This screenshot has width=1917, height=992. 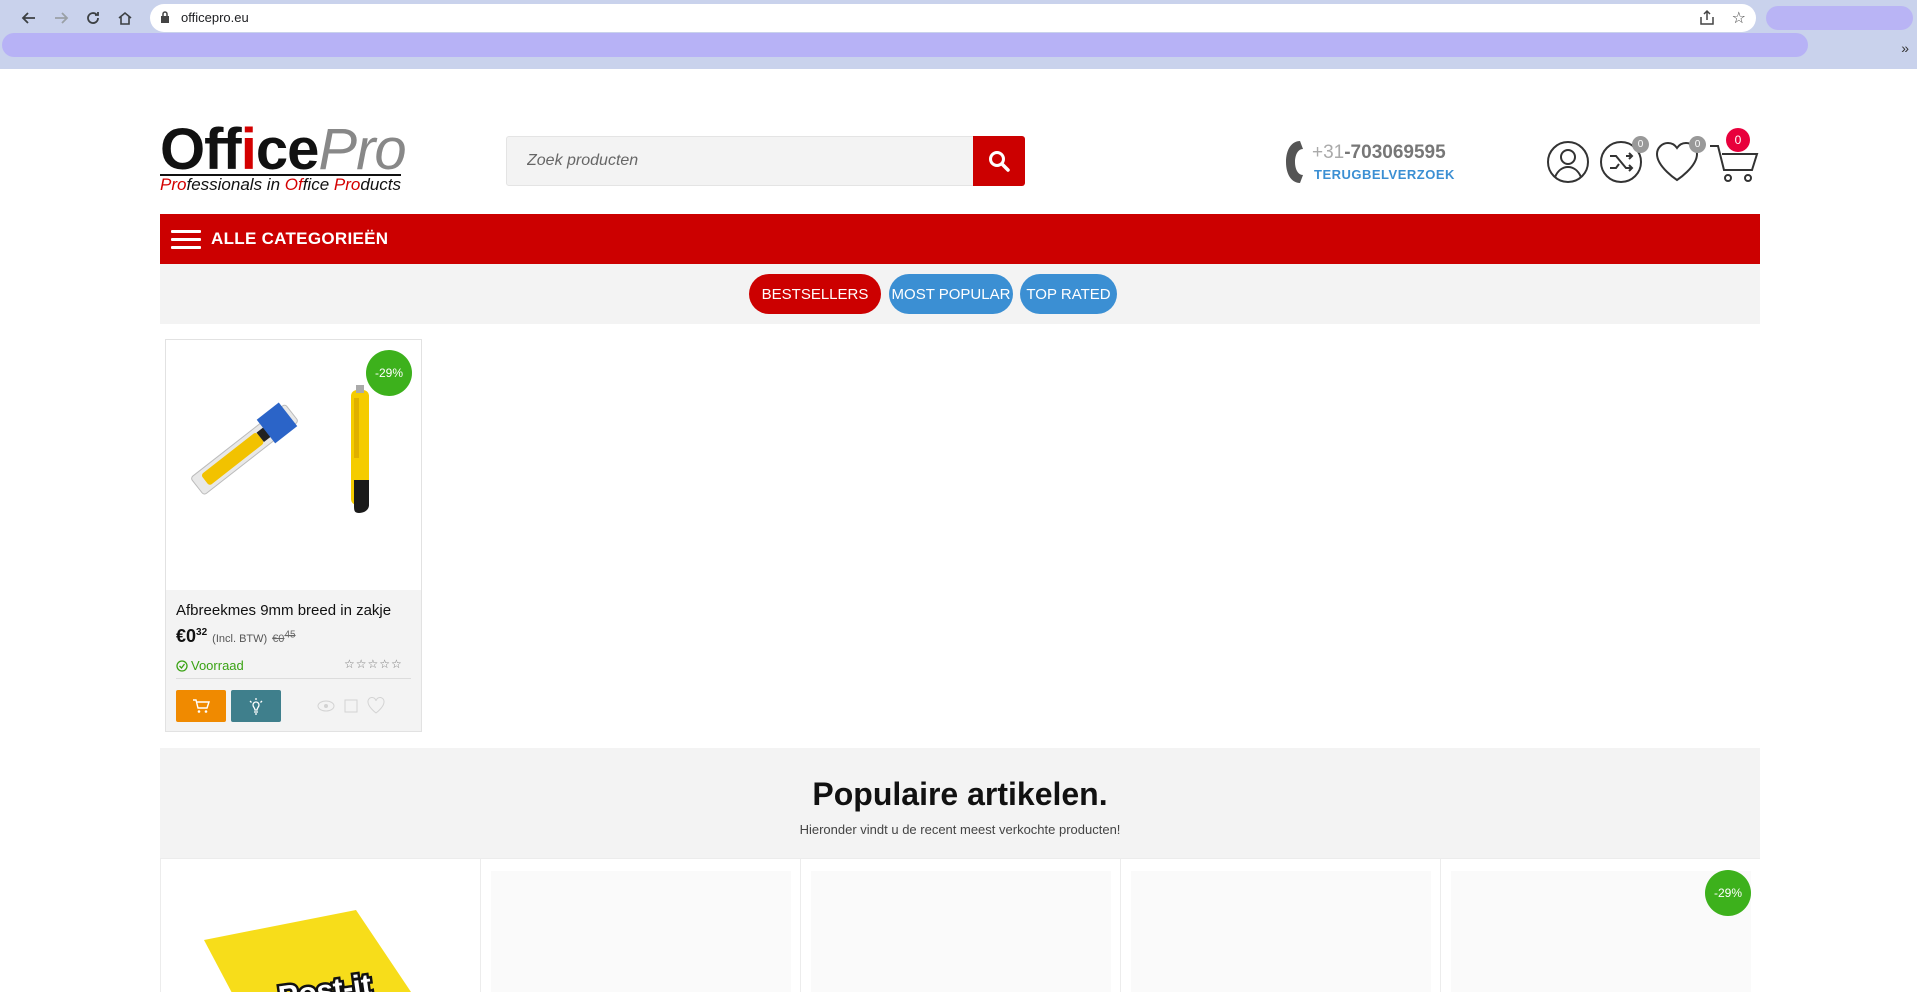 What do you see at coordinates (951, 294) in the screenshot?
I see `tab-most-popular: MOST POPULAR` at bounding box center [951, 294].